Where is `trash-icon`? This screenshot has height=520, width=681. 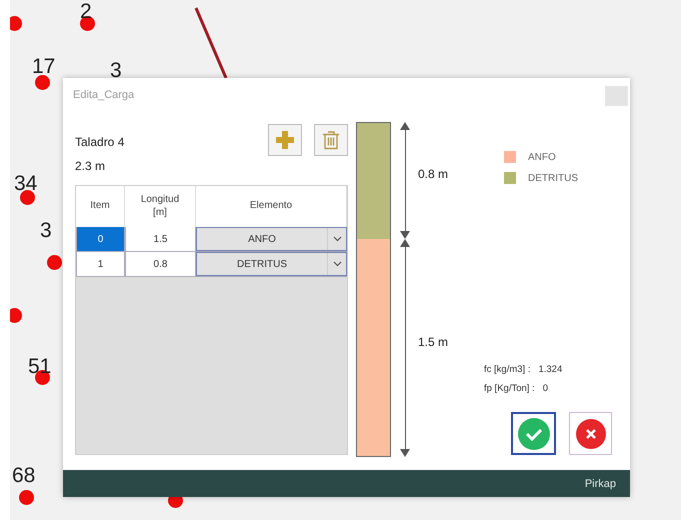 trash-icon is located at coordinates (331, 140).